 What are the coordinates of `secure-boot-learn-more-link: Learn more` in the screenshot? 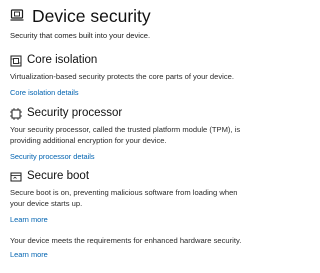 It's located at (29, 219).